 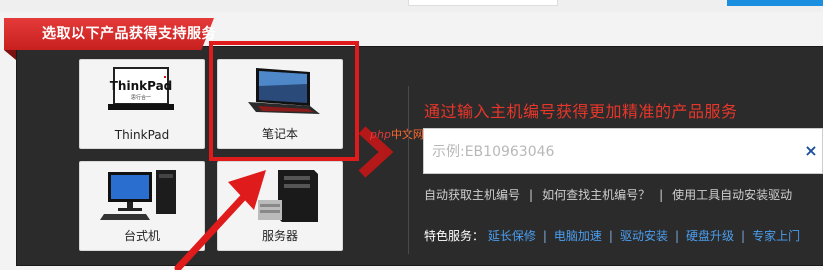 I want to click on watermark: php中文网, so click(x=397, y=134).